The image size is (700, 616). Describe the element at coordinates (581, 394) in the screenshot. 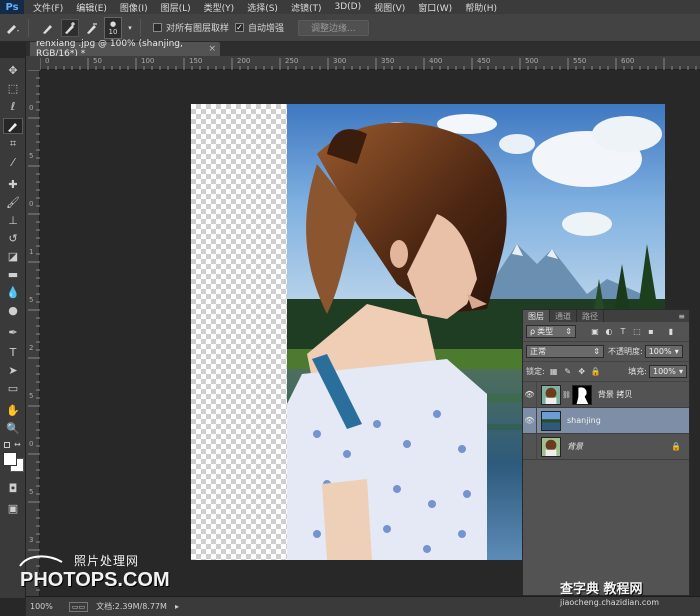

I see `layer-mask-thumbnail` at that location.